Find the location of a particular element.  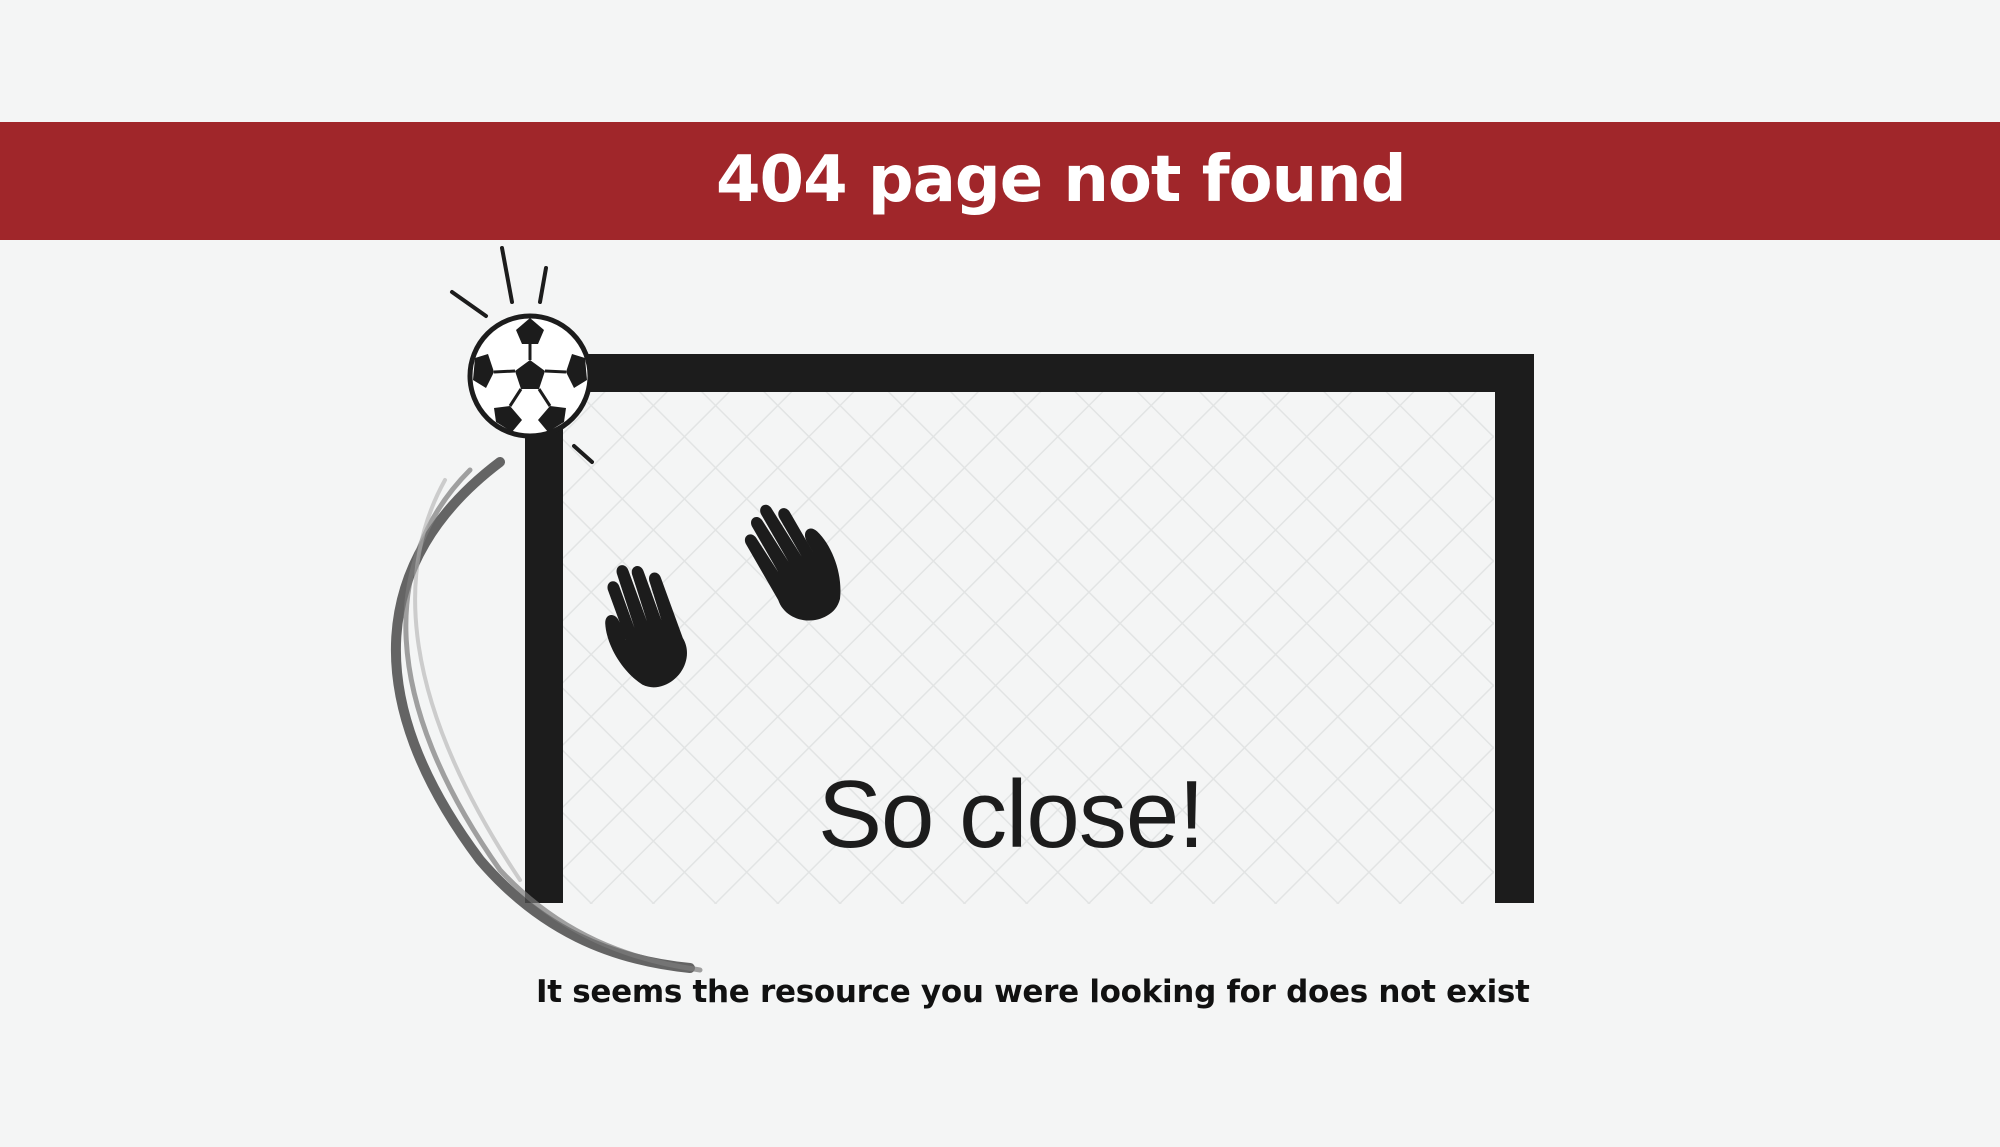

soccer-ball-icon is located at coordinates (530, 376).